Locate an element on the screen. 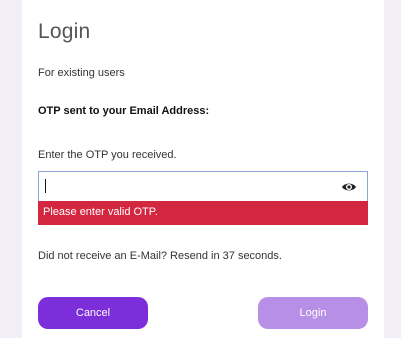  login-button: Login is located at coordinates (313, 313).